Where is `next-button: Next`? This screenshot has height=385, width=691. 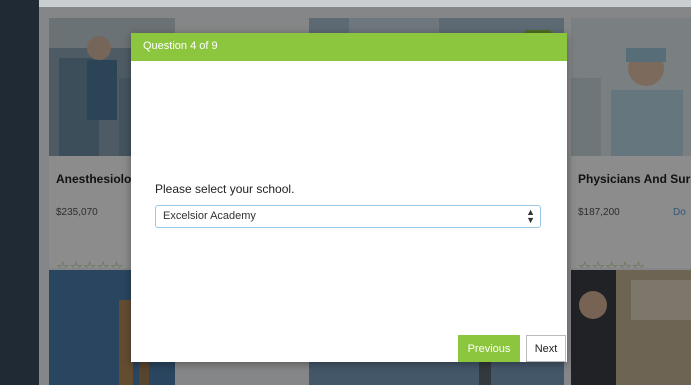 next-button: Next is located at coordinates (546, 348).